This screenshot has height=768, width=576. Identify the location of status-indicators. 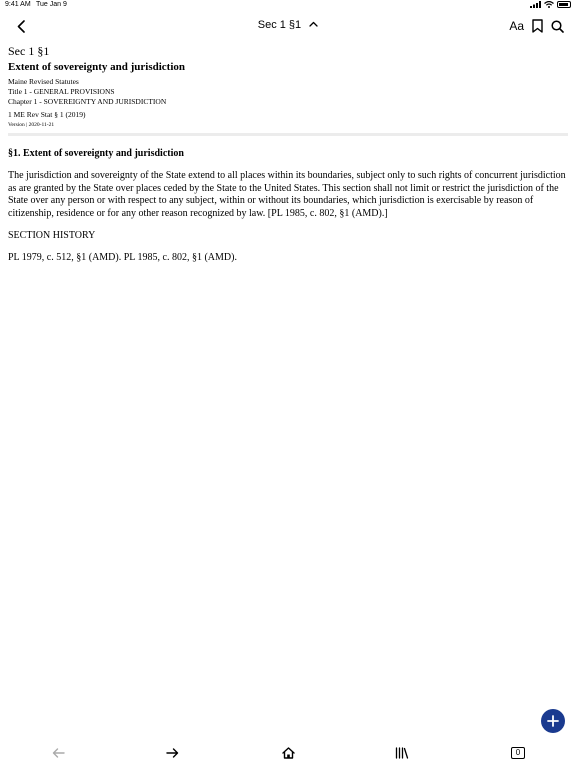
(550, 4).